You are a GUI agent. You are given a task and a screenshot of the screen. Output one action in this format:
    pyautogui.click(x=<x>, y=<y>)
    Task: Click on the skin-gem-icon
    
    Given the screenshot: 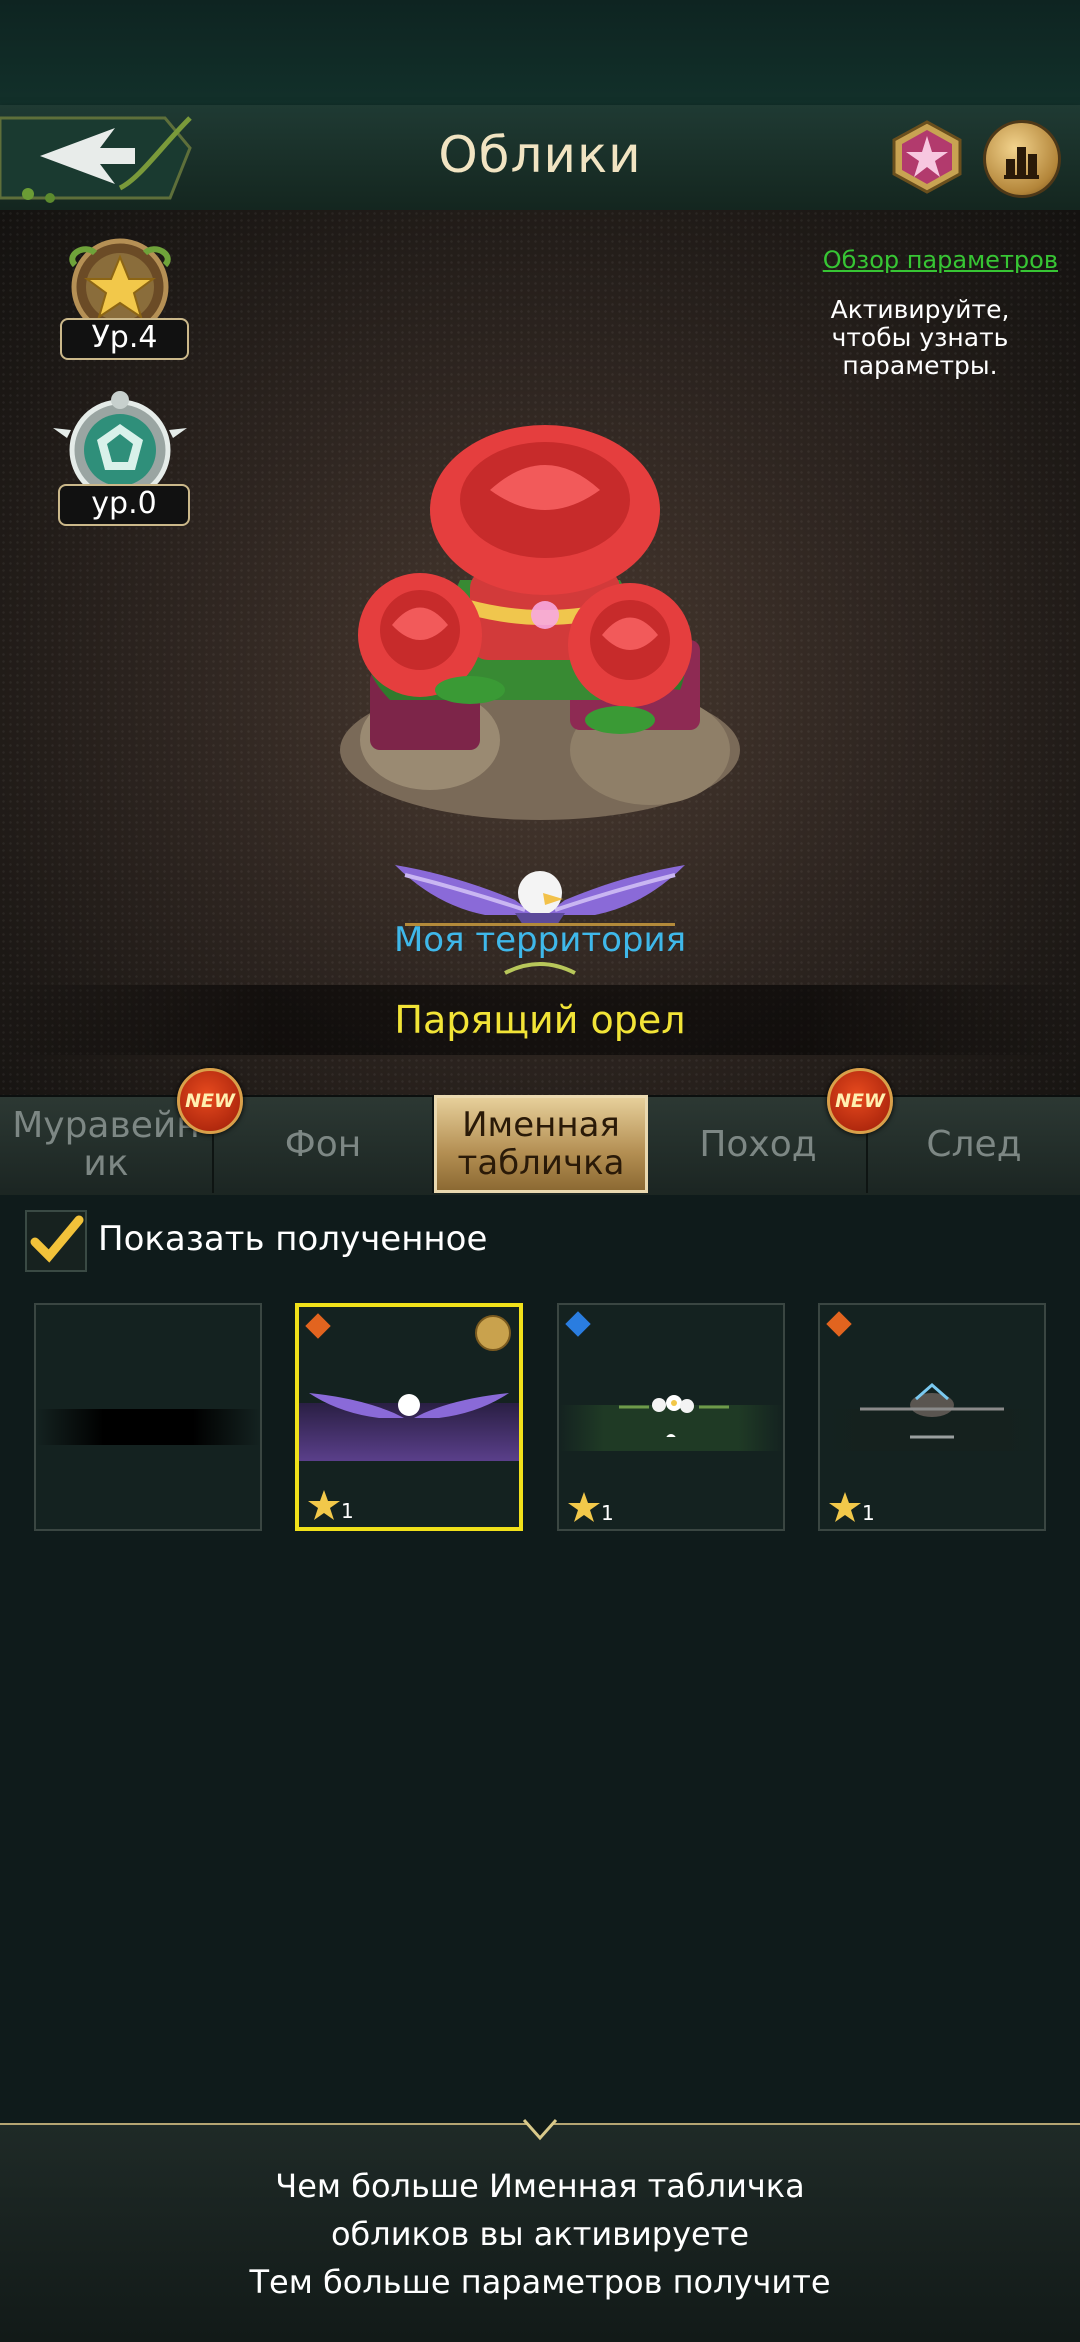 What is the action you would take?
    pyautogui.click(x=927, y=157)
    